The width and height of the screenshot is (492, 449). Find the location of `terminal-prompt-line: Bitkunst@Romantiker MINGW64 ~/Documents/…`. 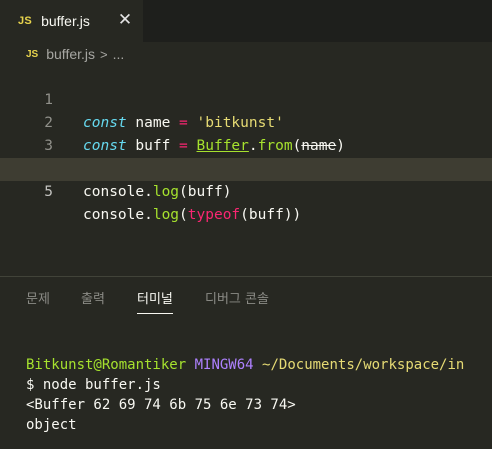

terminal-prompt-line: Bitkunst@Romantiker MINGW64 ~/Documents/… is located at coordinates (259, 365).